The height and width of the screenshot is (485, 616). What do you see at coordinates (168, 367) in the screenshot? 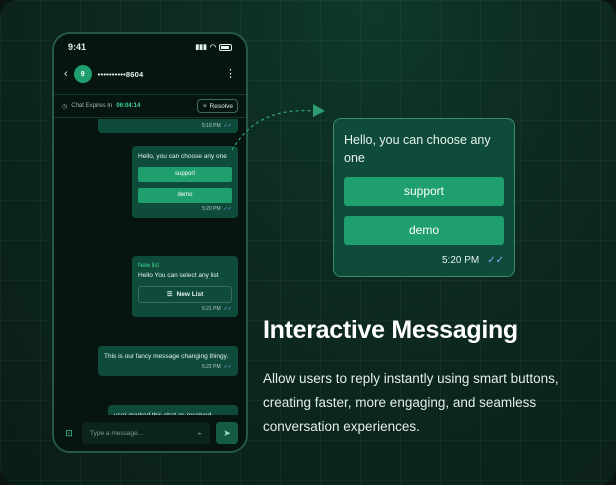
I see `message-meta: 5:22 PM ✓✓` at bounding box center [168, 367].